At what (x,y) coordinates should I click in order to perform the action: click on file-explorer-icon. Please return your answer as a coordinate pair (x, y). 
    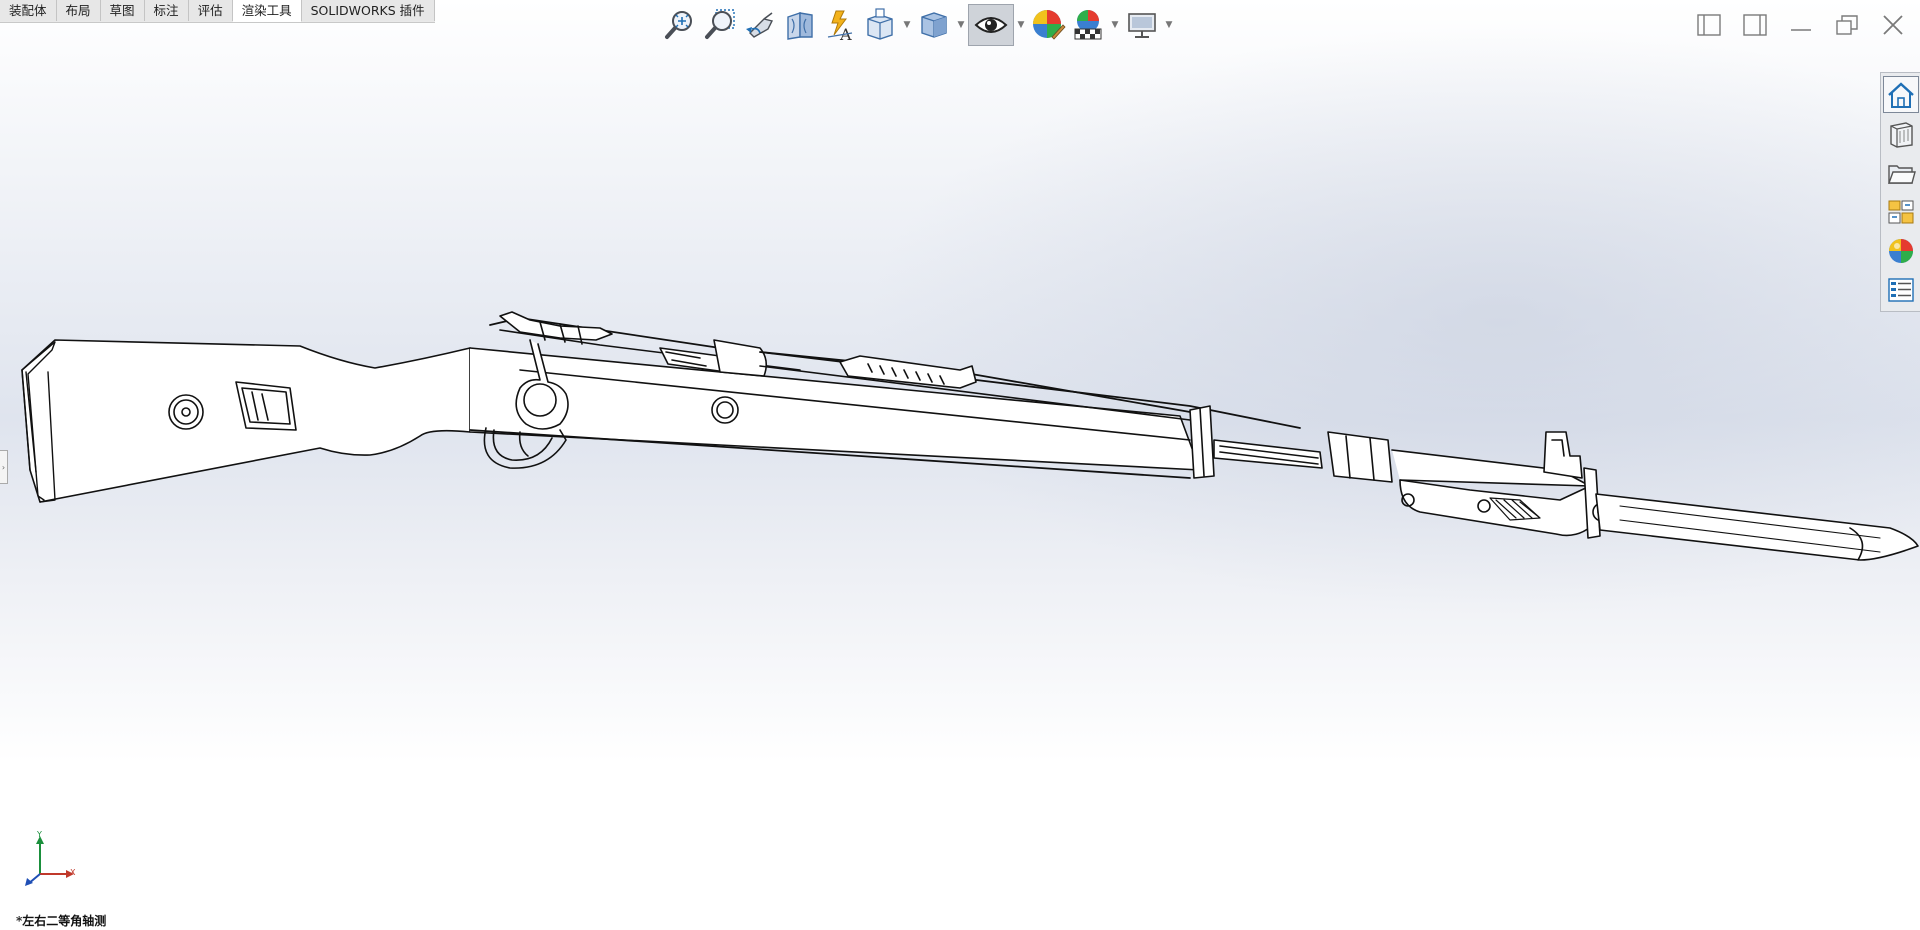
    Looking at the image, I should click on (1901, 174).